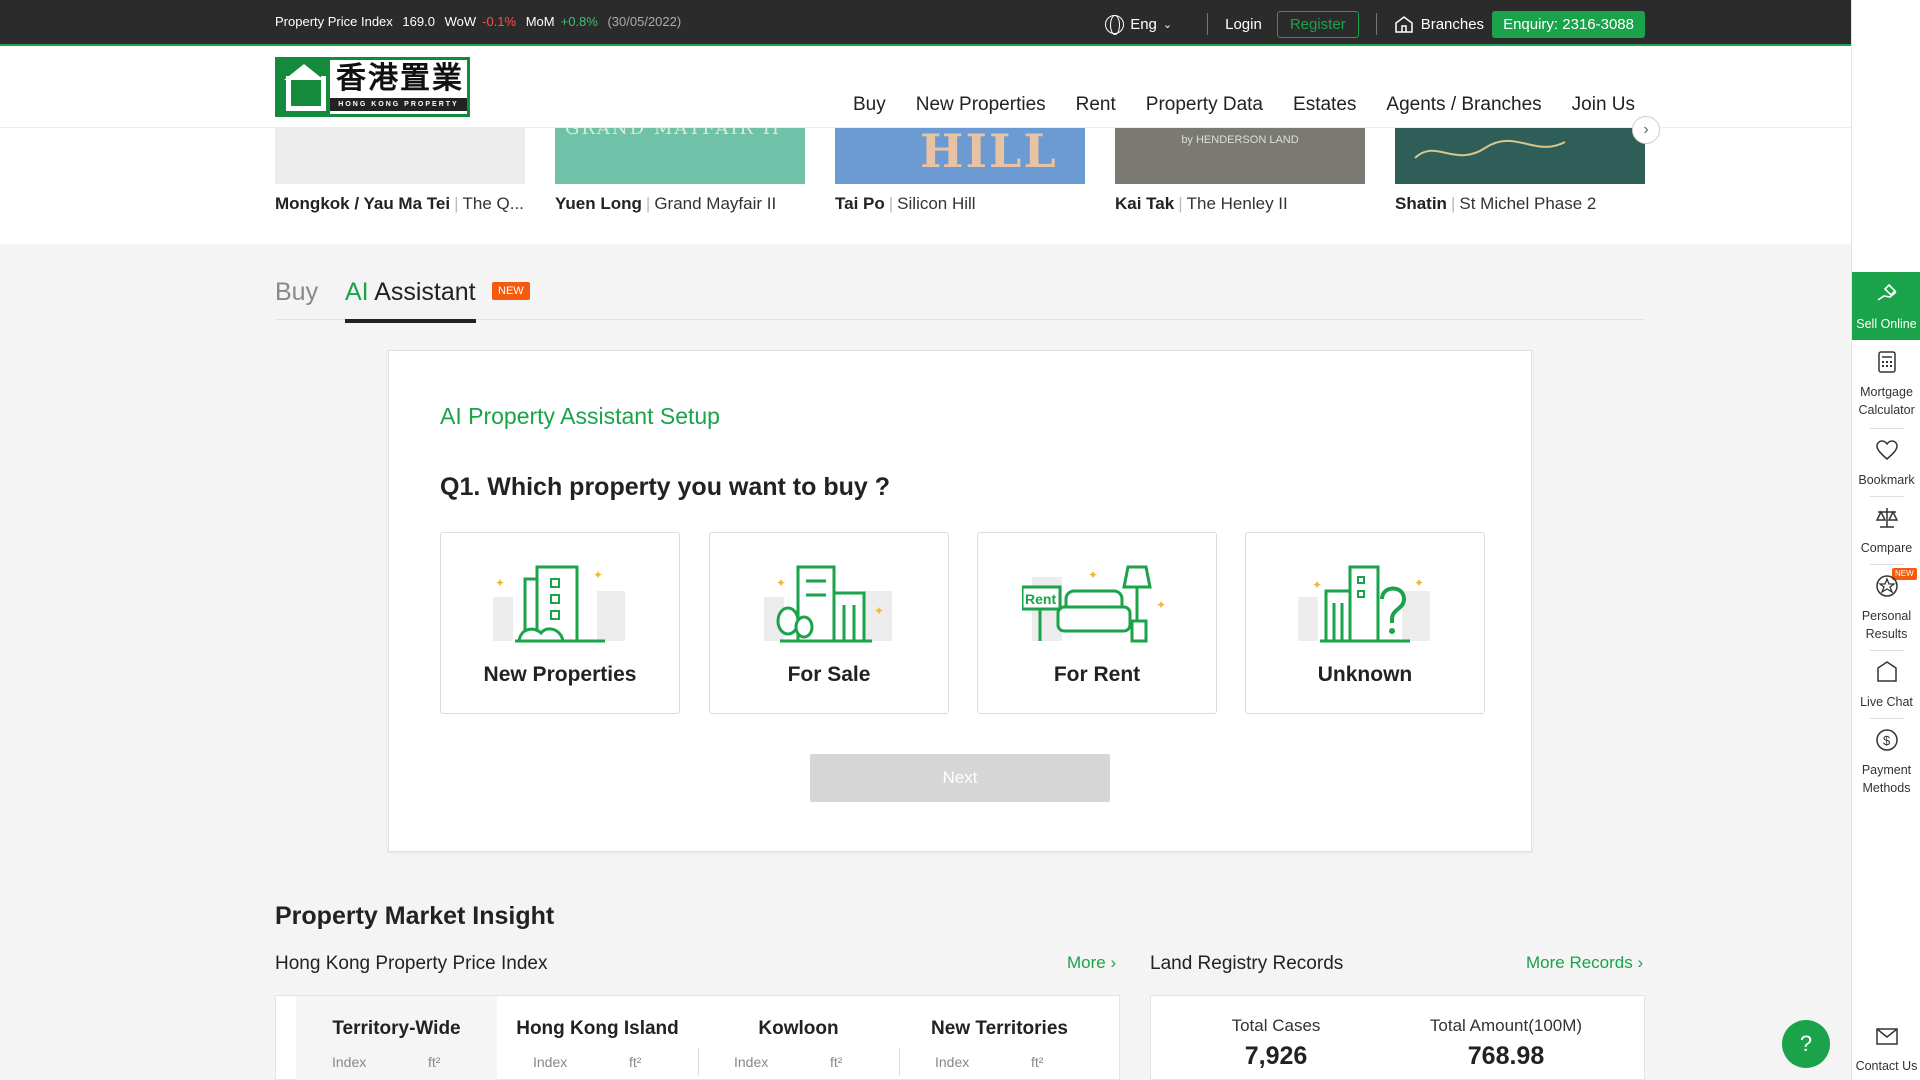  I want to click on more-records-label: More Records, so click(1579, 962).